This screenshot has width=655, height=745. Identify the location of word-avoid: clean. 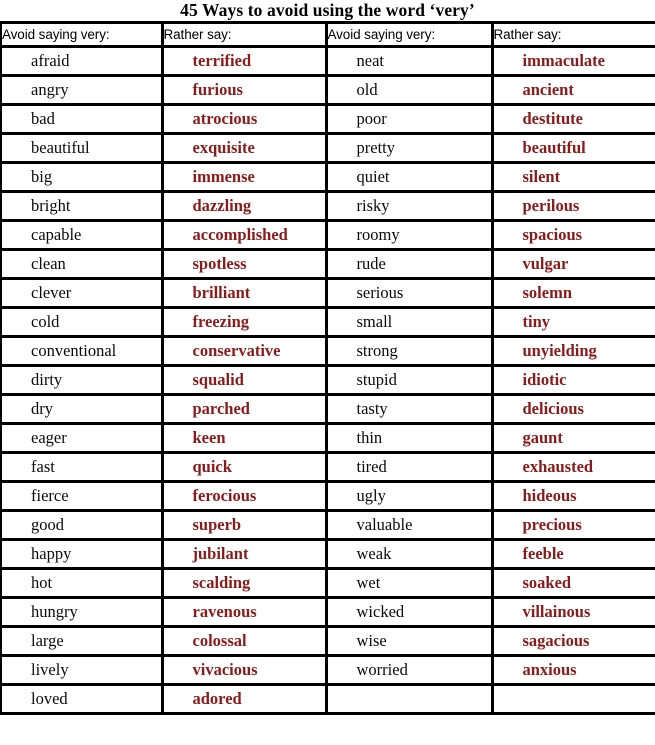
(82, 264).